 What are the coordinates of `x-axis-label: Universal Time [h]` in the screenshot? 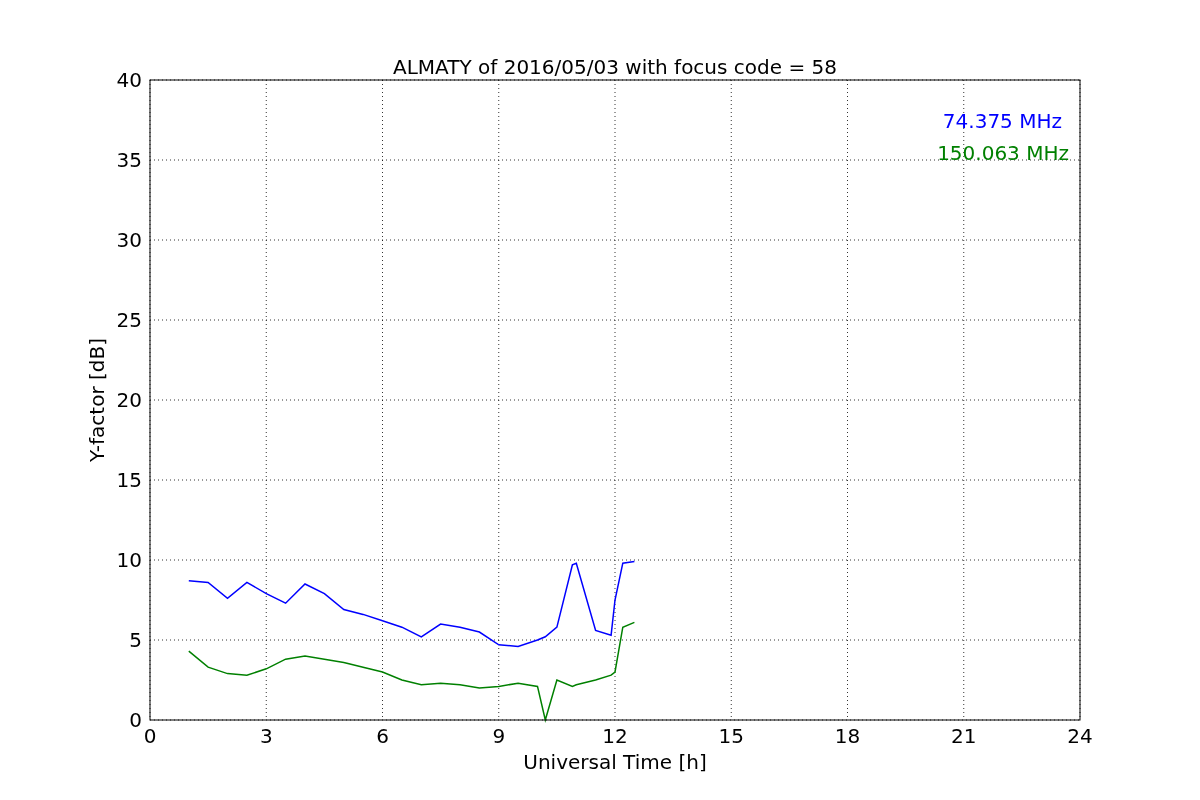 It's located at (615, 762).